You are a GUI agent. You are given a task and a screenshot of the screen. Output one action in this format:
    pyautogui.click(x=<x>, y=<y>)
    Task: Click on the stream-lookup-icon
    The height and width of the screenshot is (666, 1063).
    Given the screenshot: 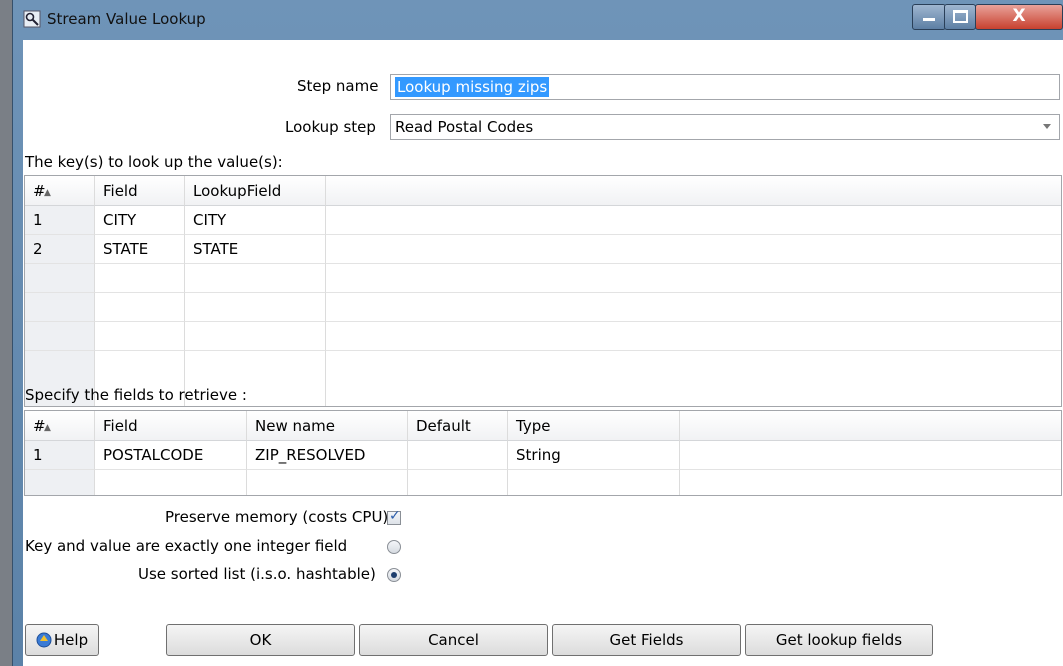 What is the action you would take?
    pyautogui.click(x=32, y=19)
    